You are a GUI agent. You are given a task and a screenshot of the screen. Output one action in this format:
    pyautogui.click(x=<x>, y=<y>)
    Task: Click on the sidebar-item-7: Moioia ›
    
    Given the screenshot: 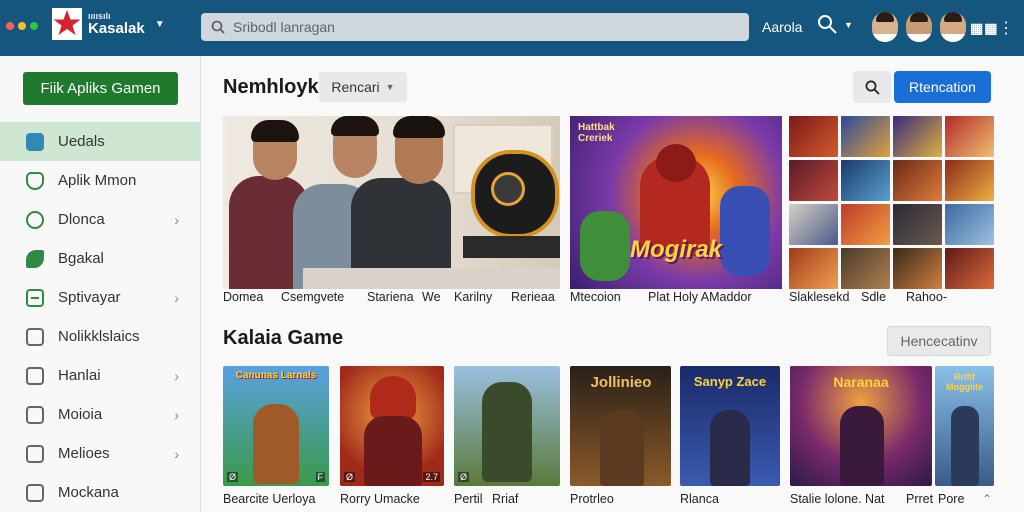 What is the action you would take?
    pyautogui.click(x=100, y=414)
    